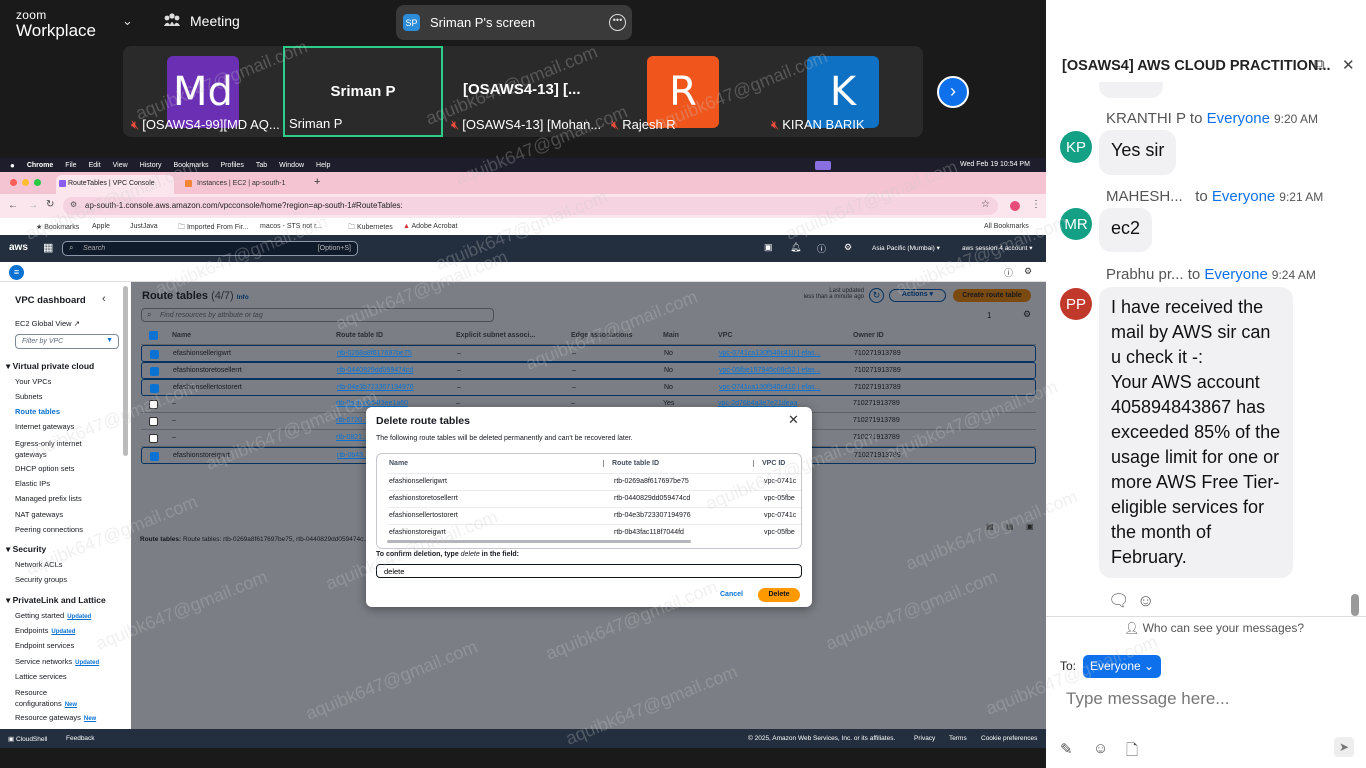 The image size is (1366, 768). I want to click on sidebar-item-network-acls: Network ACLs, so click(39, 564).